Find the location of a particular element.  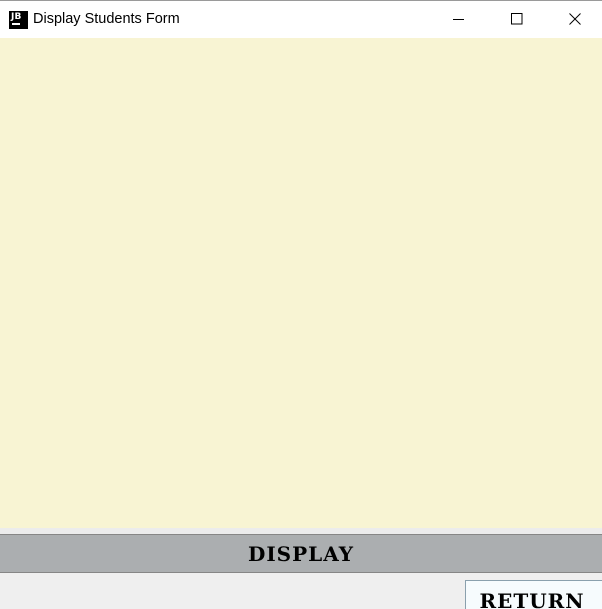

display-button: DISPLAY is located at coordinates (301, 553).